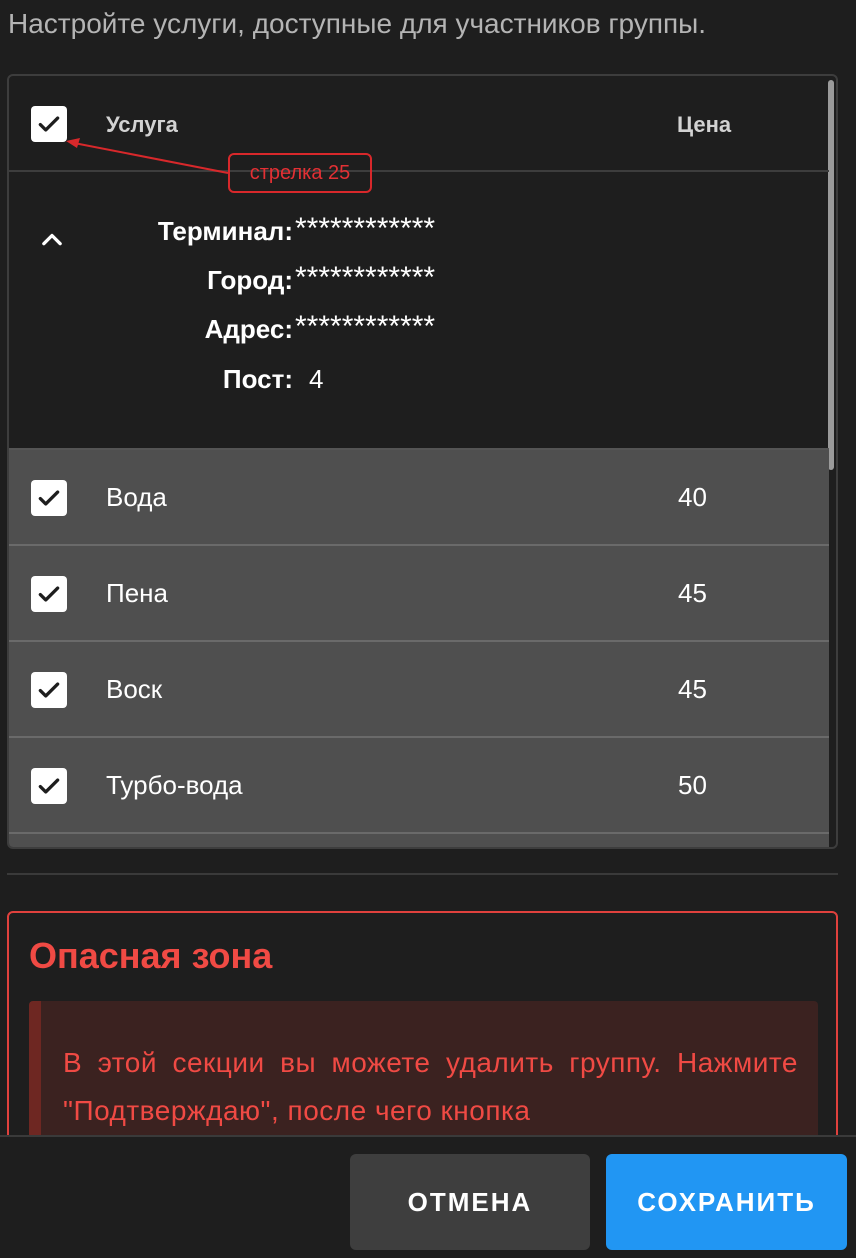 The width and height of the screenshot is (856, 1258). What do you see at coordinates (419, 124) in the screenshot?
I see `table-header: Услуга Цена` at bounding box center [419, 124].